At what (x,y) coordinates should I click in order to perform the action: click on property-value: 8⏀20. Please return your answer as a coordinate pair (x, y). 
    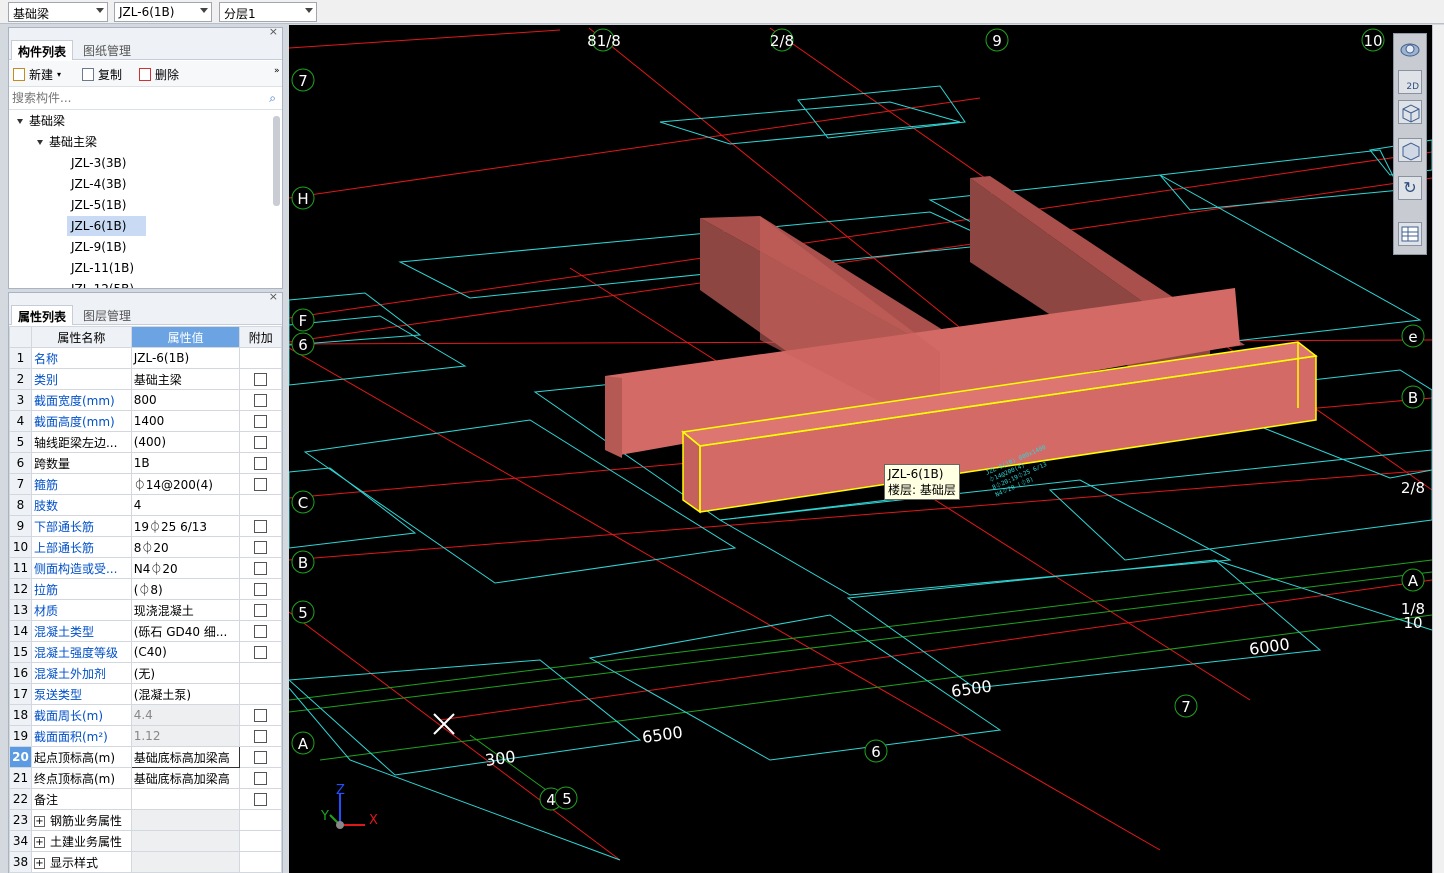
    Looking at the image, I should click on (185, 547).